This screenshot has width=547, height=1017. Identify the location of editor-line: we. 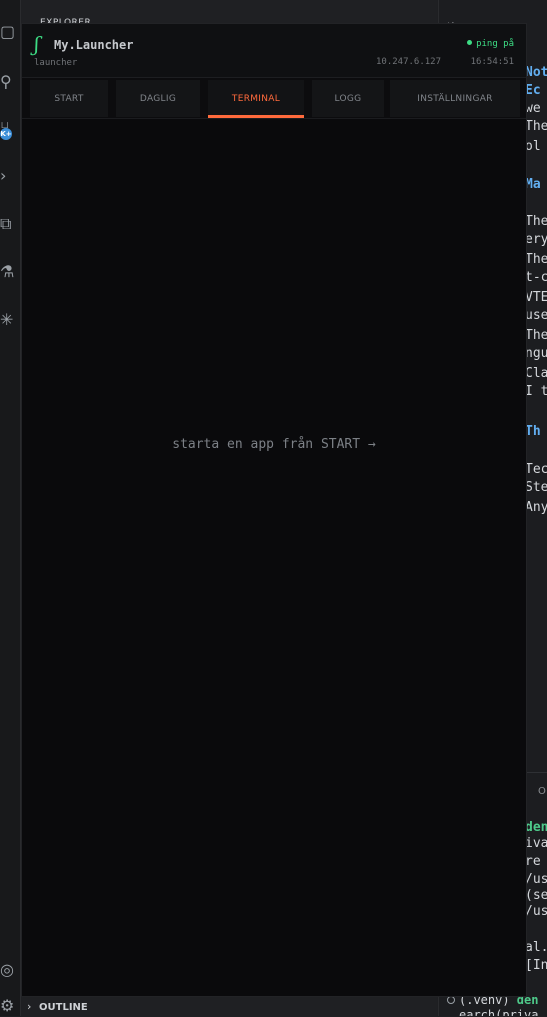
(533, 108).